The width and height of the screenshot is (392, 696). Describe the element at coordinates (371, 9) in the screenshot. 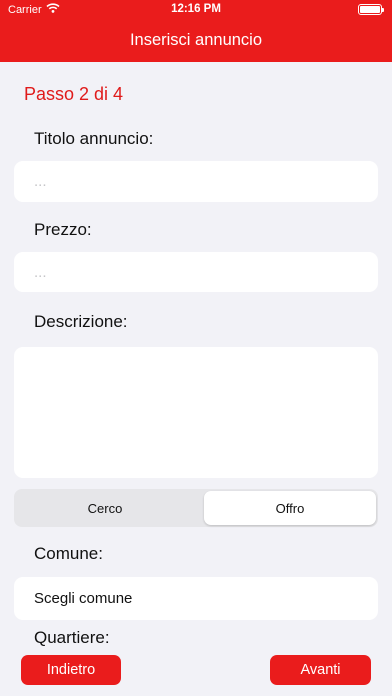

I see `battery-icon` at that location.